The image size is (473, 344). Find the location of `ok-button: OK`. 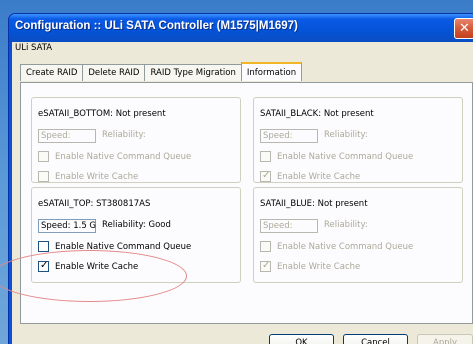

ok-button: OK is located at coordinates (301, 339).